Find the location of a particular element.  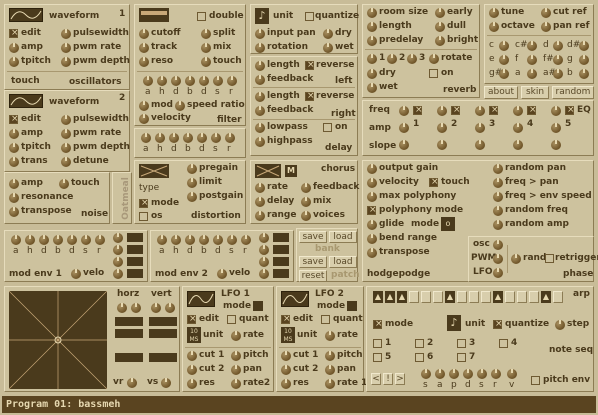

arp-prev-button: < is located at coordinates (376, 379).